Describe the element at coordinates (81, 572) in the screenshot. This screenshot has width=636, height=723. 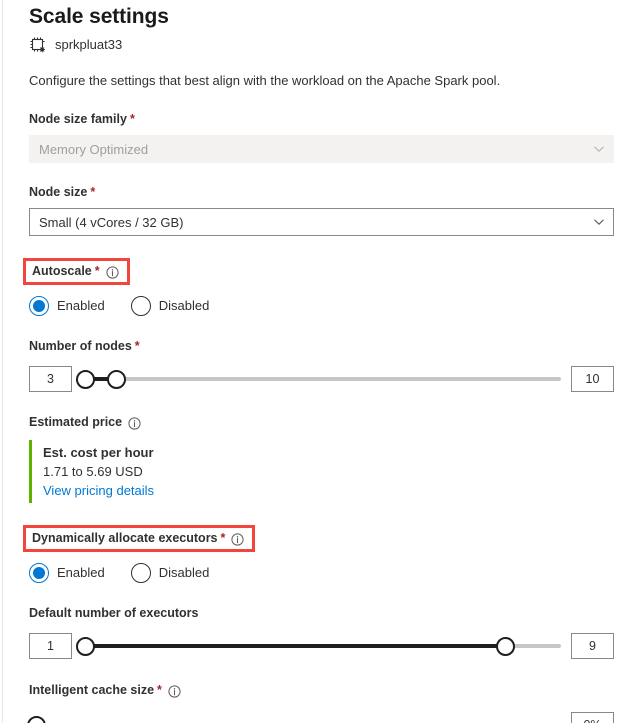
I see `dynamic-executors-enabled-label: Enabled` at that location.